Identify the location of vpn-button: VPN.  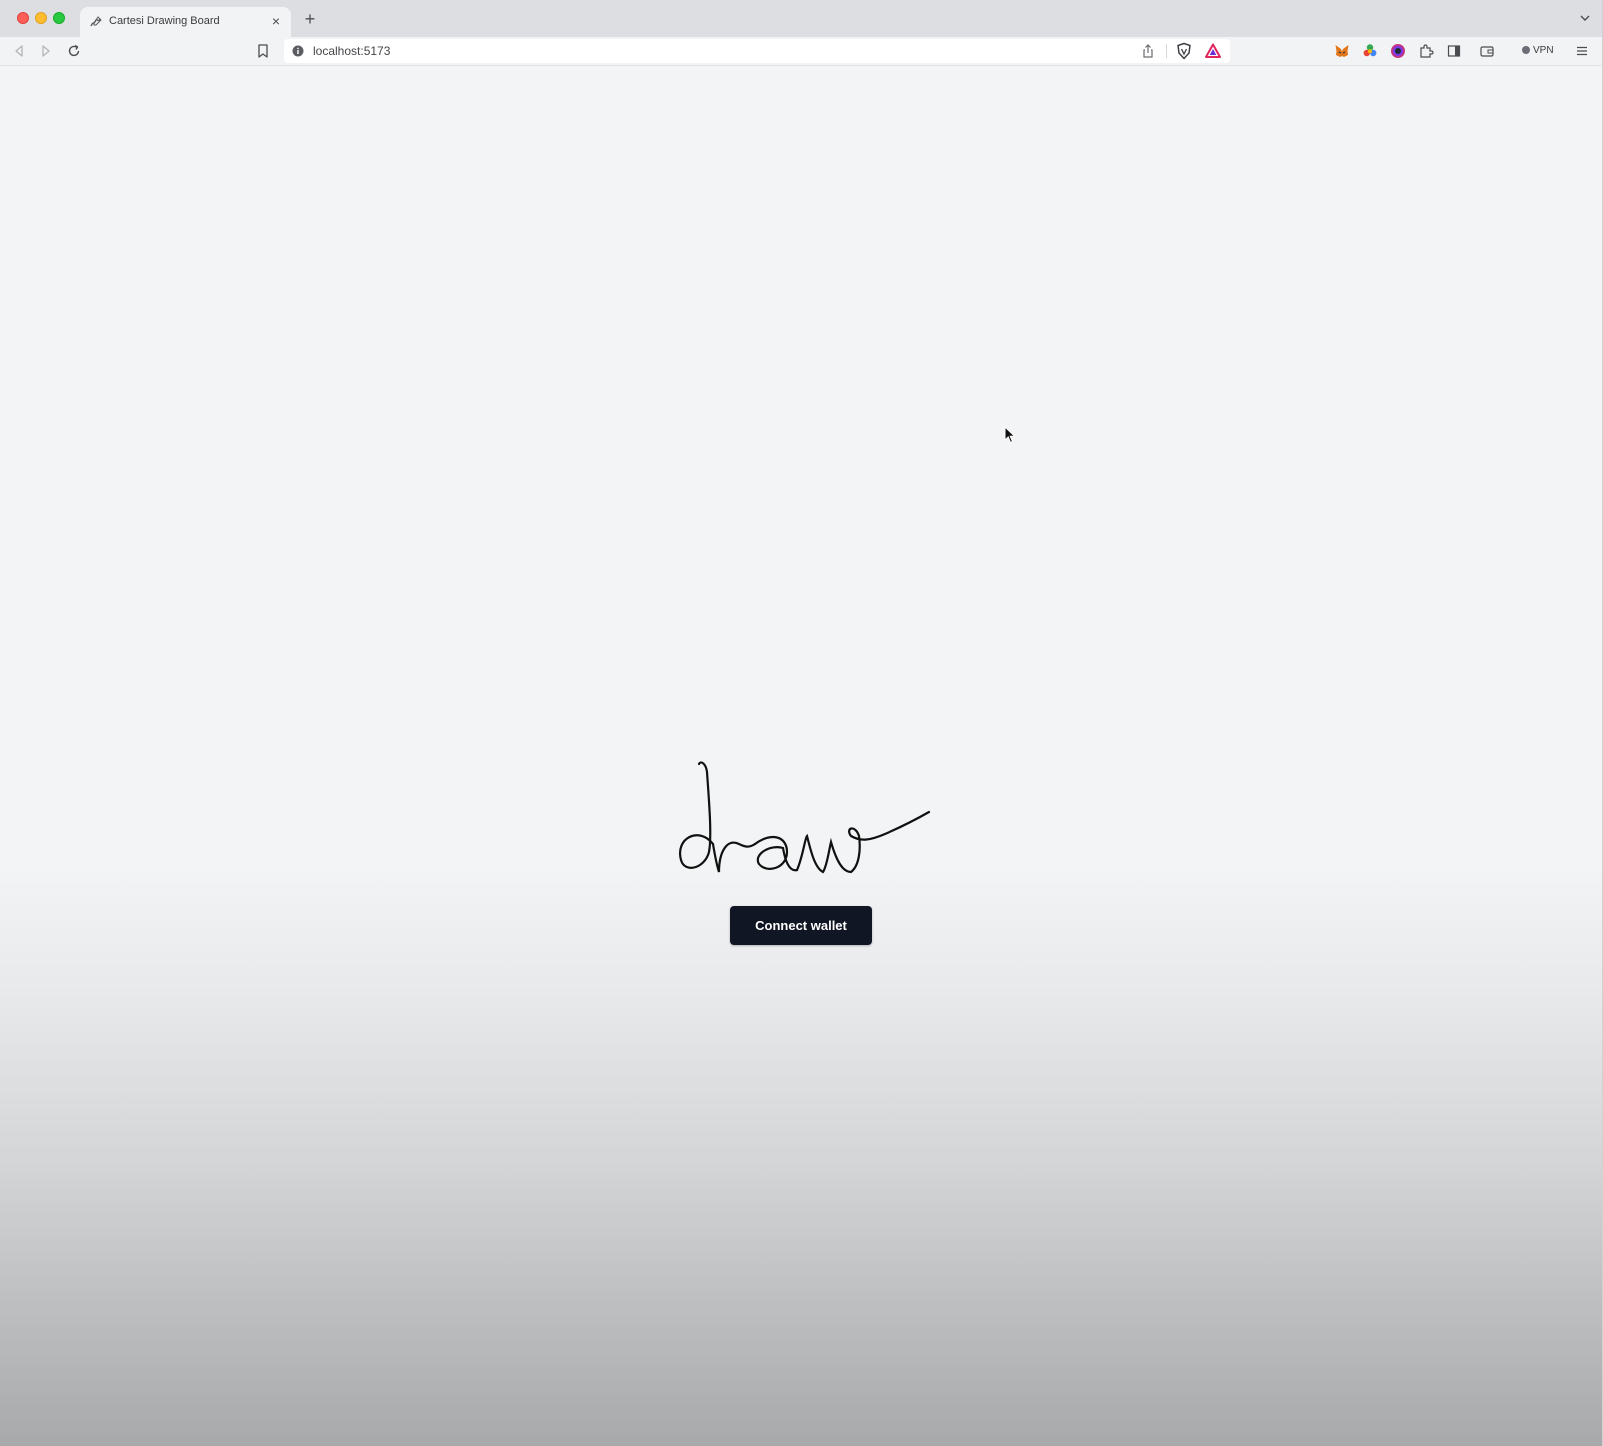
(1540, 51).